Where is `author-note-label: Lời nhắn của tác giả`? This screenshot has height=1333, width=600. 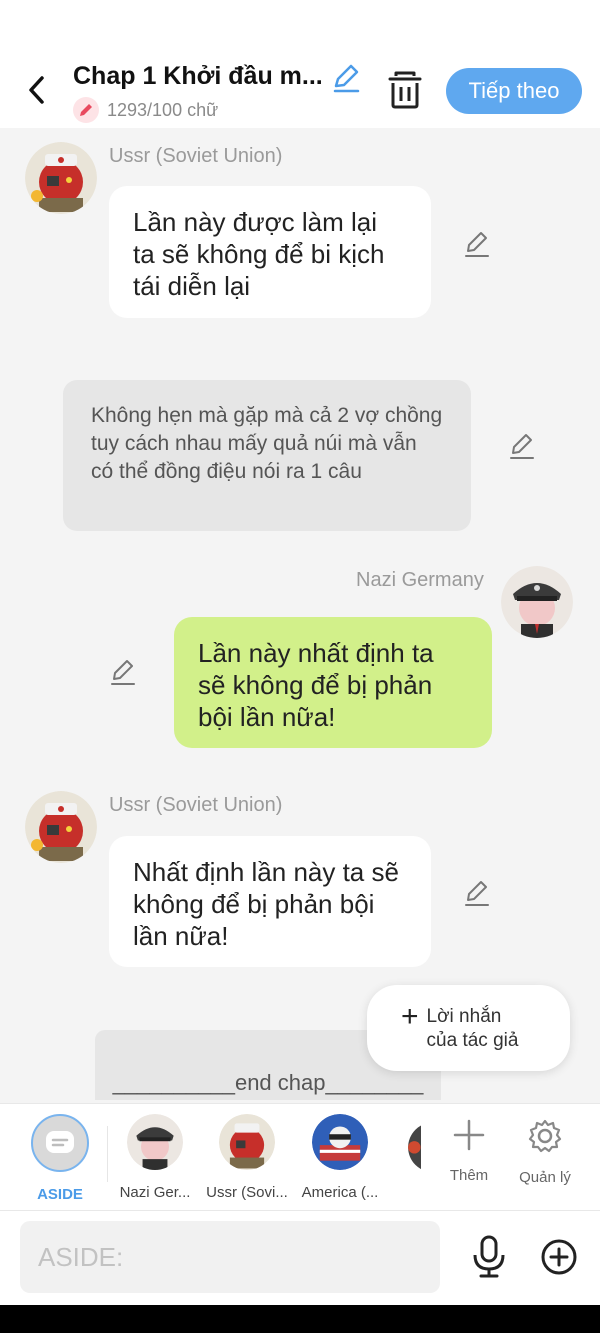 author-note-label: Lời nhắn của tác giả is located at coordinates (472, 1028).